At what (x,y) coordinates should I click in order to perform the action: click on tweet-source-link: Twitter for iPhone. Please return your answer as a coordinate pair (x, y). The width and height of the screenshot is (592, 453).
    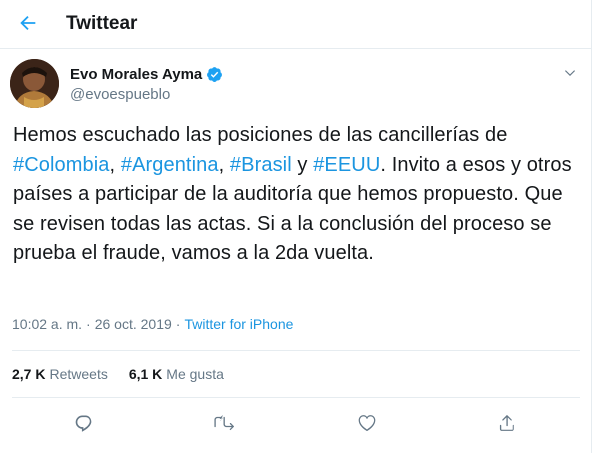
    Looking at the image, I should click on (238, 324).